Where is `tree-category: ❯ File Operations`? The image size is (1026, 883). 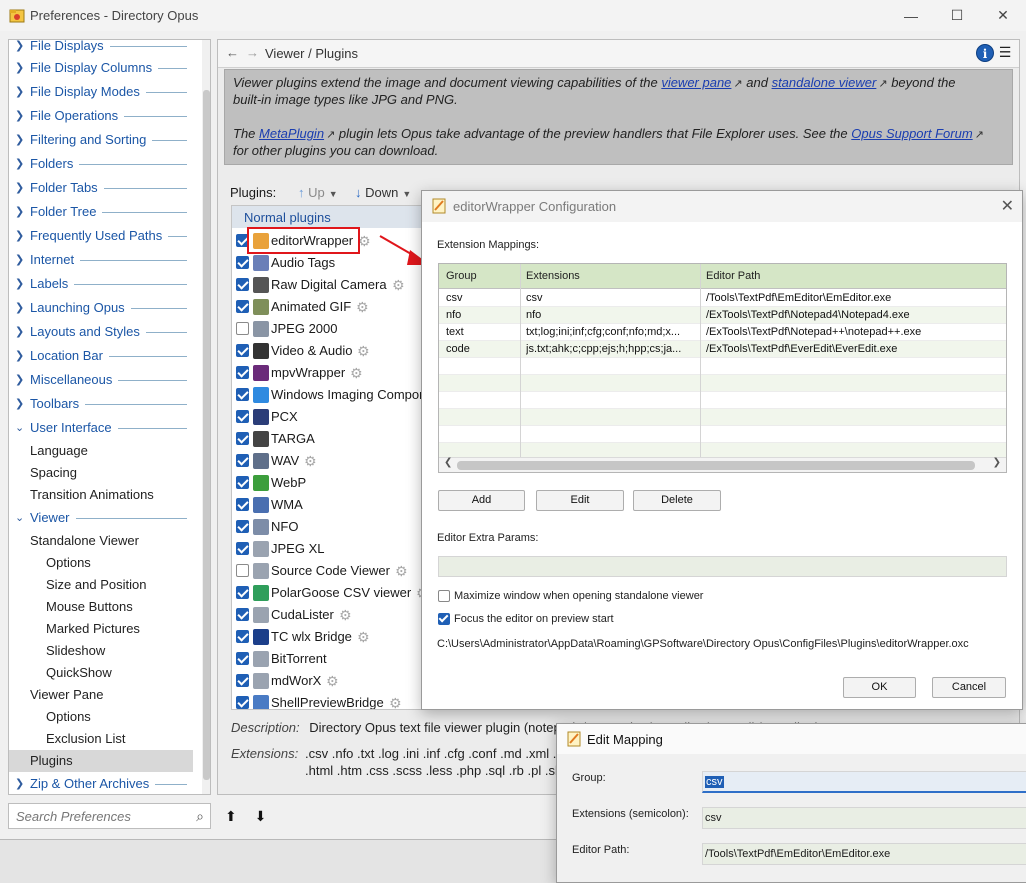
tree-category: ❯ File Operations is located at coordinates (101, 116).